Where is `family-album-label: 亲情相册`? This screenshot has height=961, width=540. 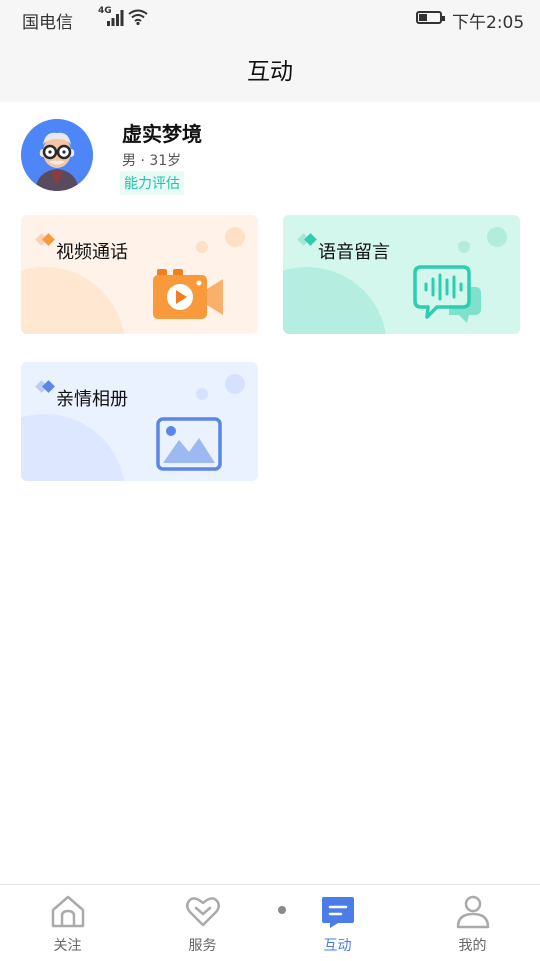 family-album-label: 亲情相册 is located at coordinates (92, 399).